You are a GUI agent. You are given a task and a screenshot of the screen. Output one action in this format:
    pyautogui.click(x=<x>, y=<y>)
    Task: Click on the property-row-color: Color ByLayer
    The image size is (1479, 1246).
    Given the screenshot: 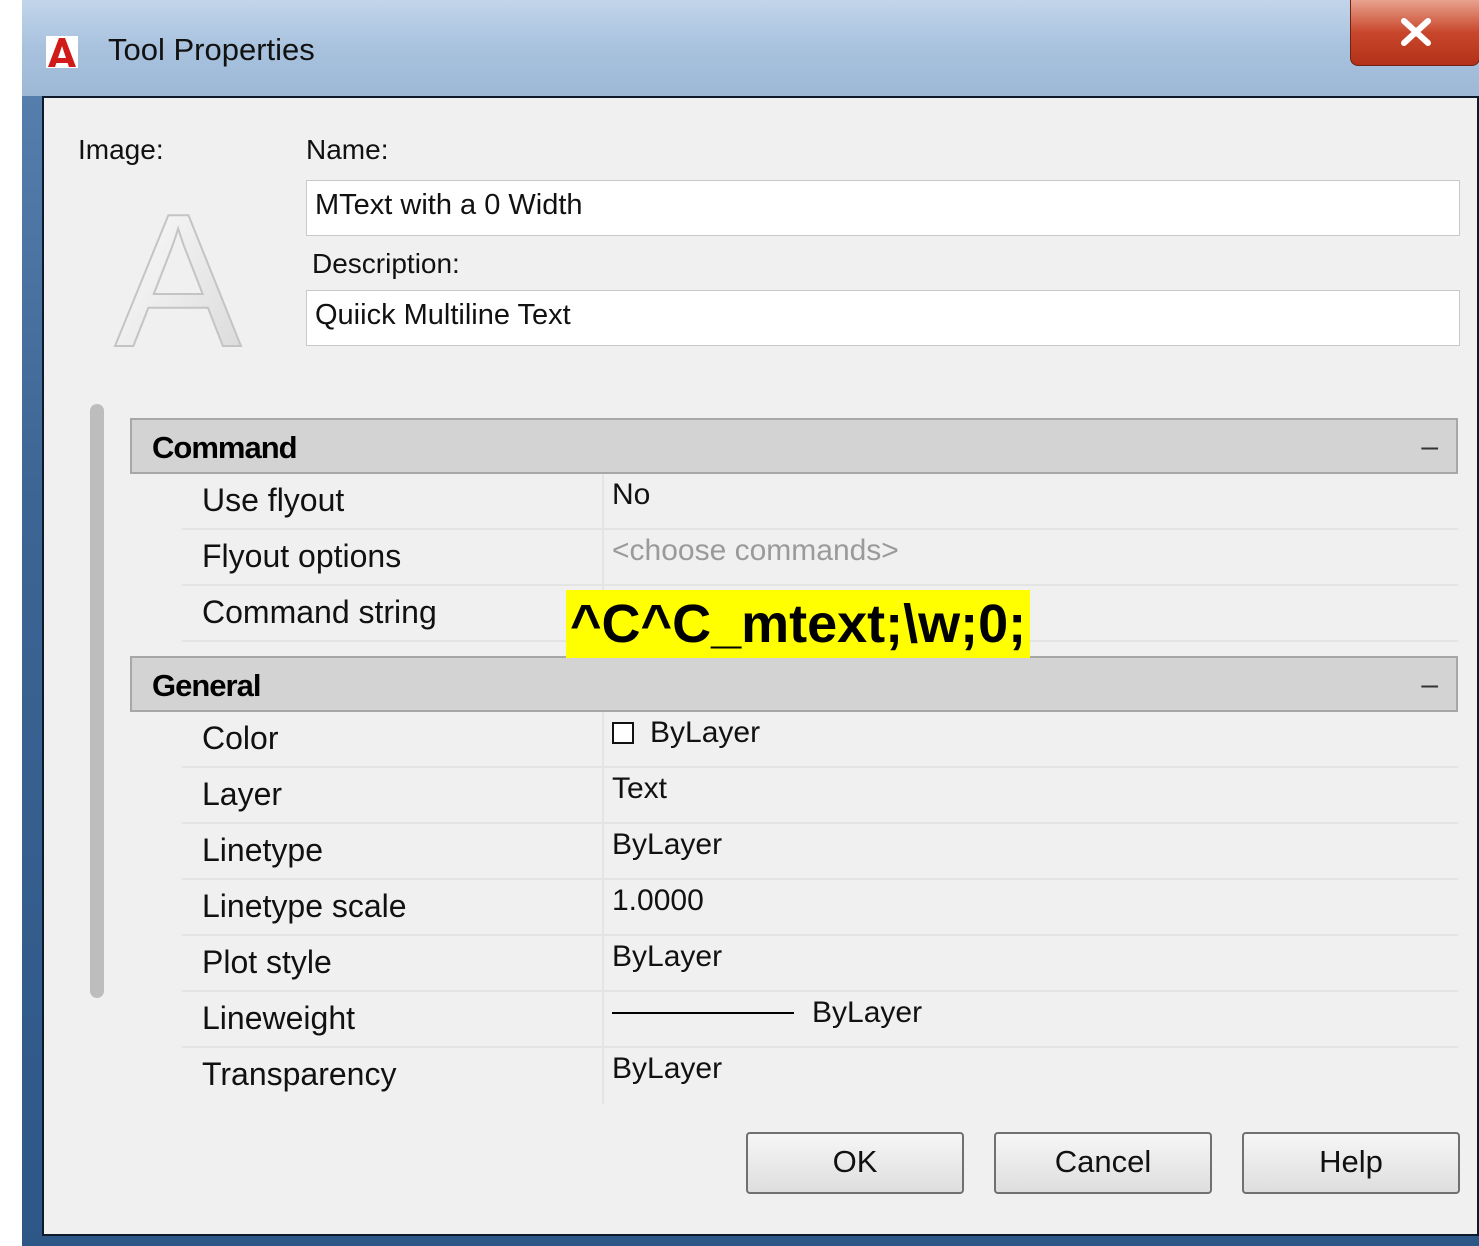 What is the action you would take?
    pyautogui.click(x=820, y=740)
    